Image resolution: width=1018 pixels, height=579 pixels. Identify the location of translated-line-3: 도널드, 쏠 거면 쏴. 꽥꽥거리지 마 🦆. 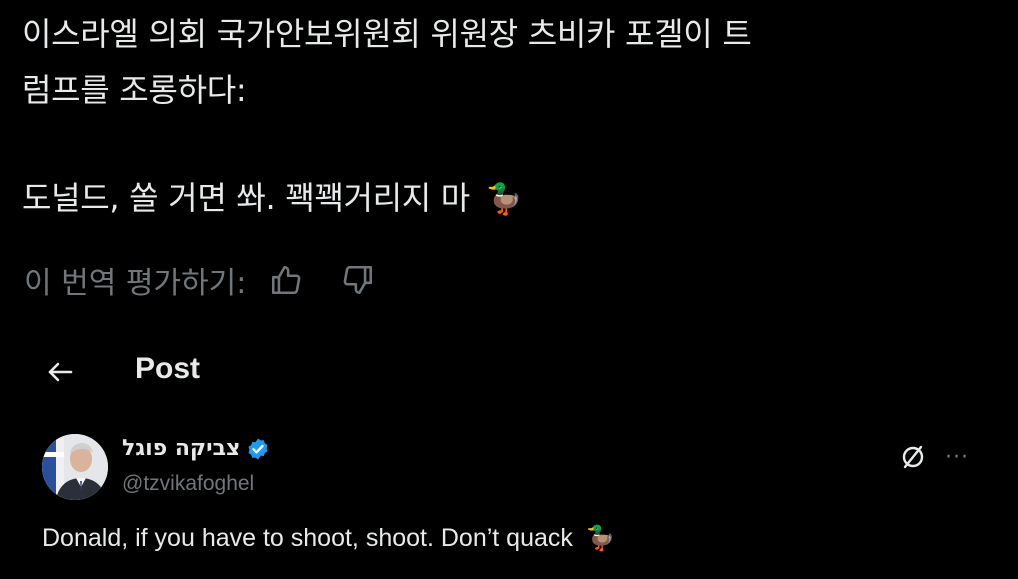
(512, 199).